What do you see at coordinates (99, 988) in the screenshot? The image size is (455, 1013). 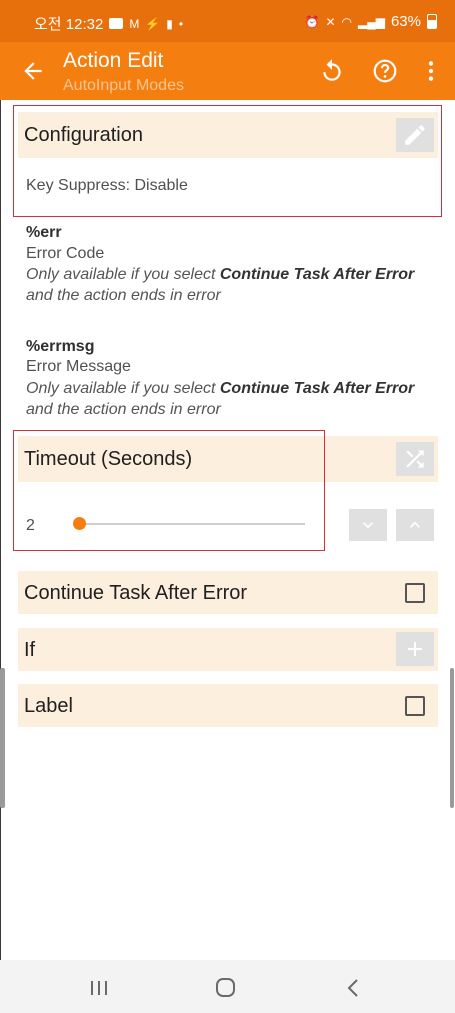 I see `recent-apps-icon` at bounding box center [99, 988].